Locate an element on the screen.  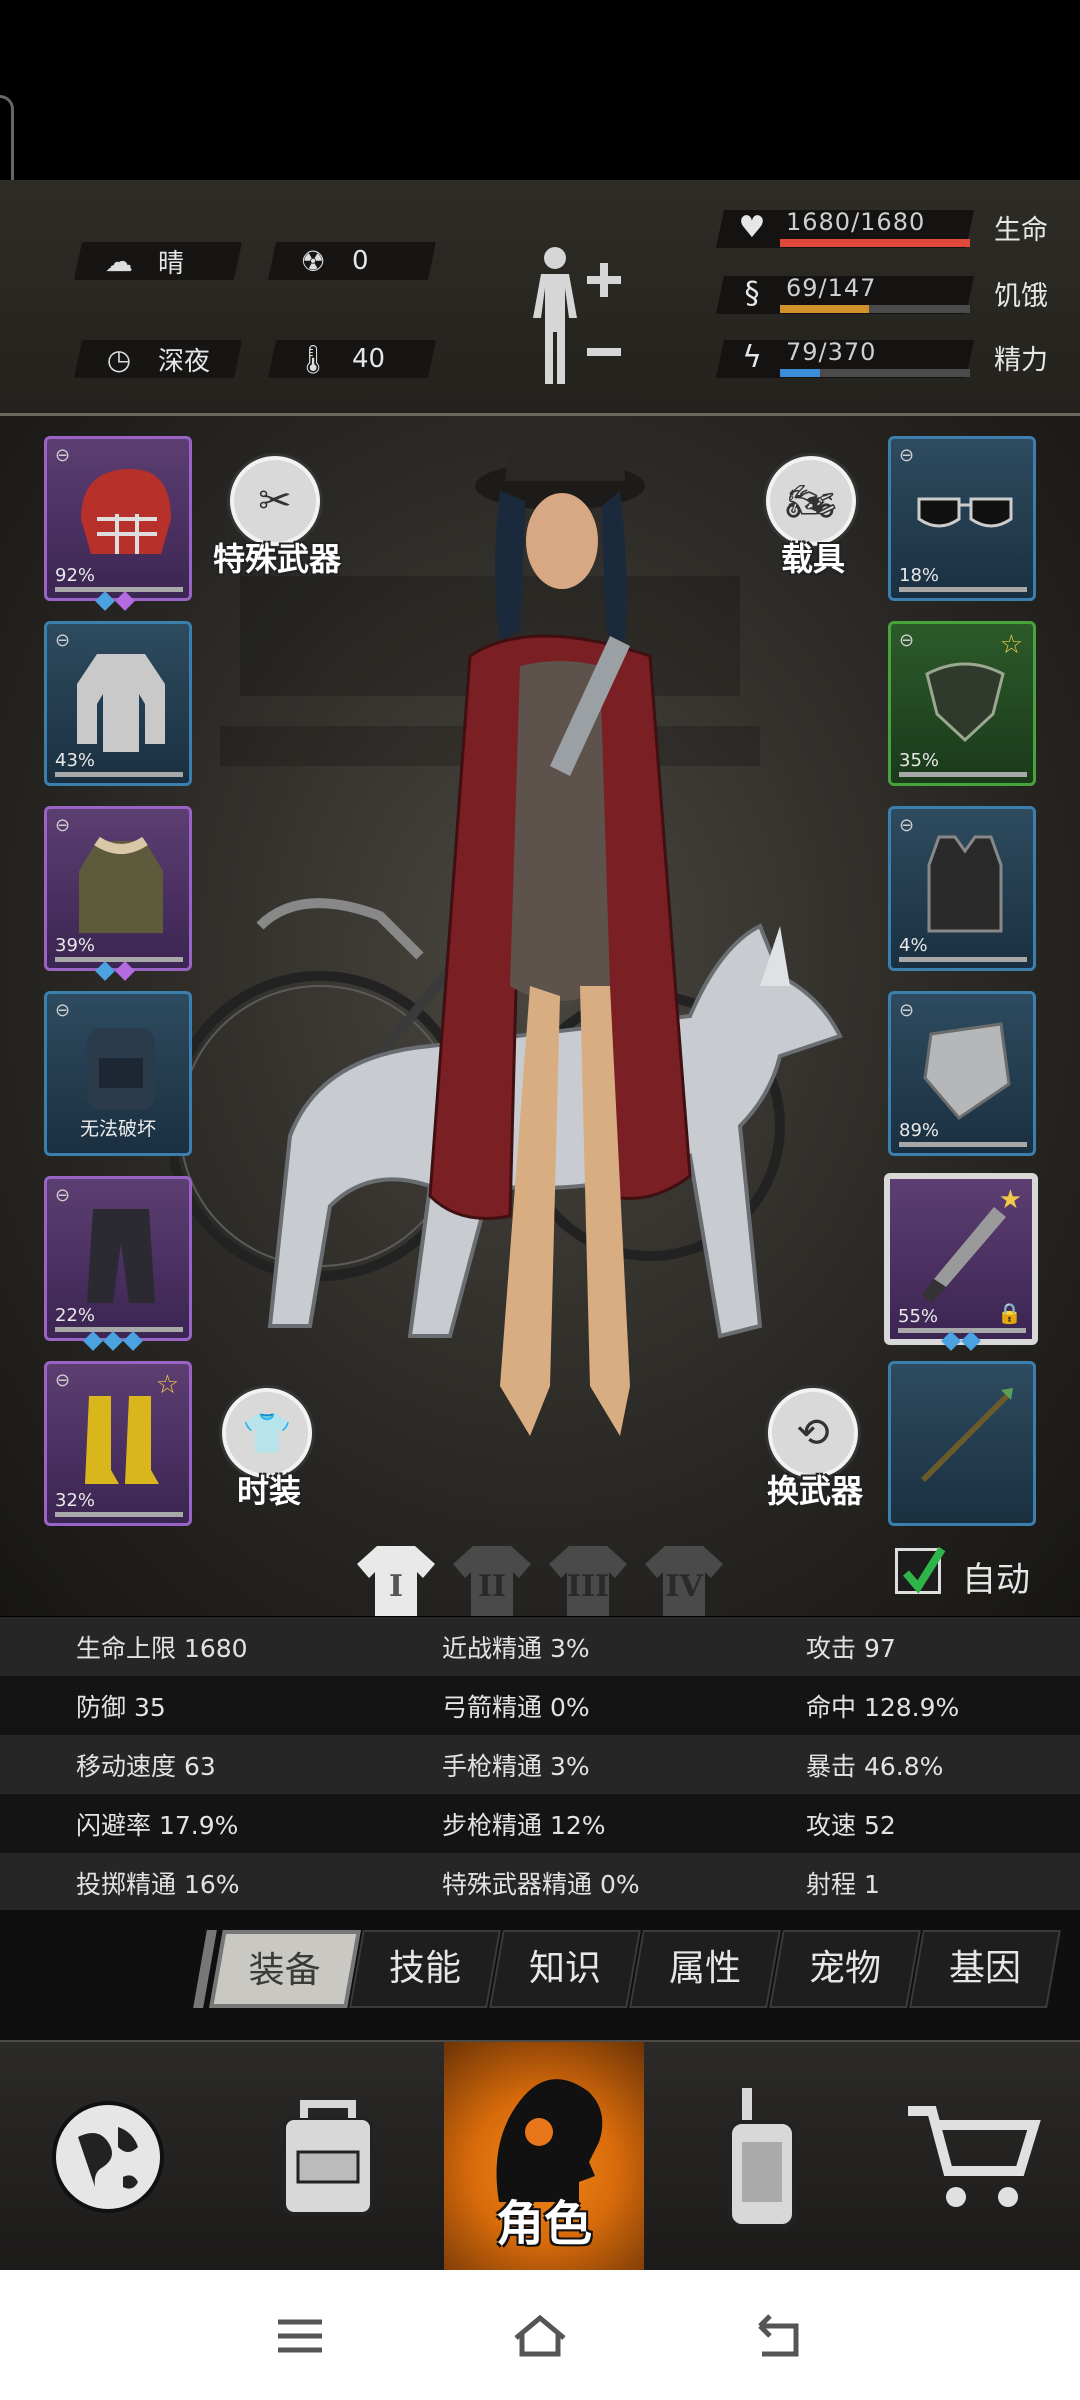
equip-slot-shield: ⊖ 89% is located at coordinates (962, 1073).